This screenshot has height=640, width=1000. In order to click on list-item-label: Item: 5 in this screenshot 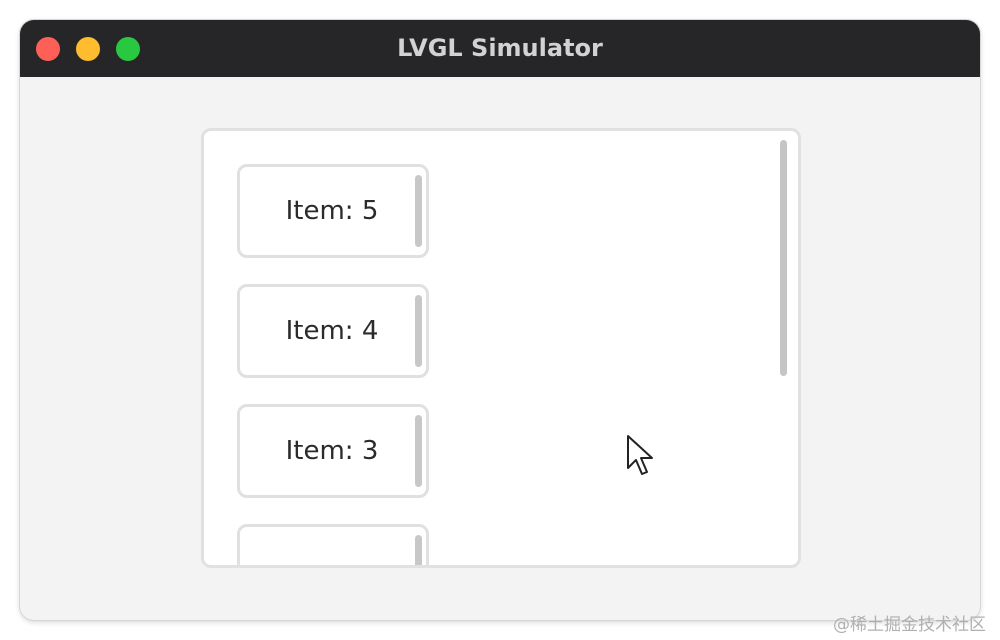, I will do `click(332, 211)`.